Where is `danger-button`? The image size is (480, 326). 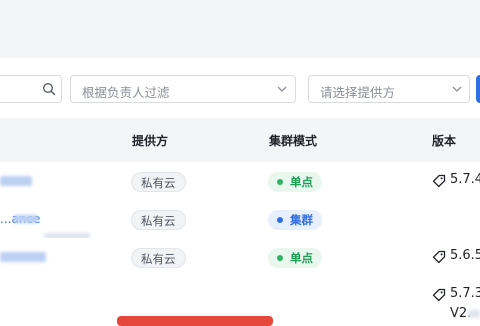
danger-button is located at coordinates (195, 321).